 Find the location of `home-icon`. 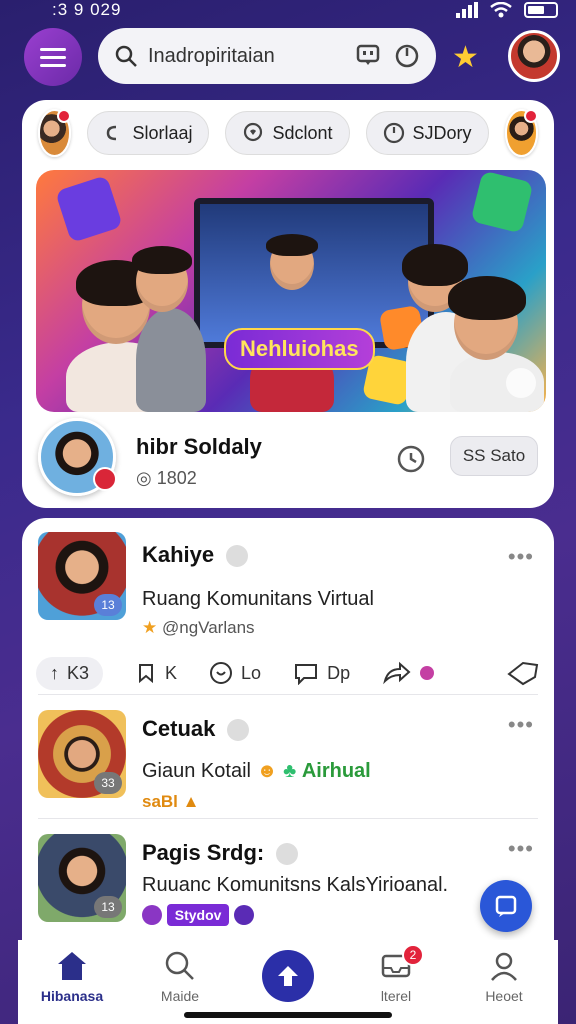

home-icon is located at coordinates (72, 966).